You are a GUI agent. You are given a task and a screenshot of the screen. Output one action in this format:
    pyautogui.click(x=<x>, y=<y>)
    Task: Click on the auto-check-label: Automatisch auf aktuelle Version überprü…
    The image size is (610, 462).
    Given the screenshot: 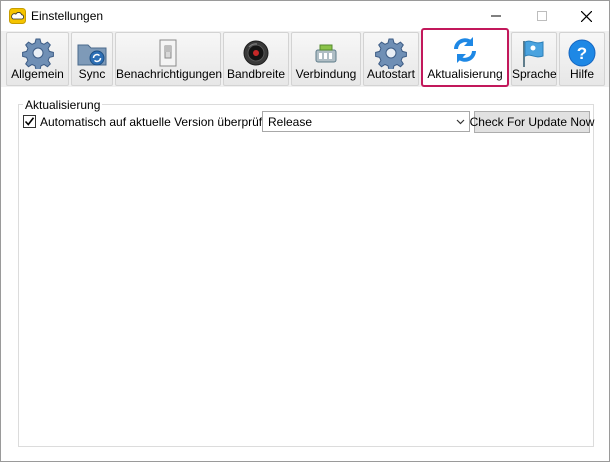 What is the action you would take?
    pyautogui.click(x=164, y=122)
    